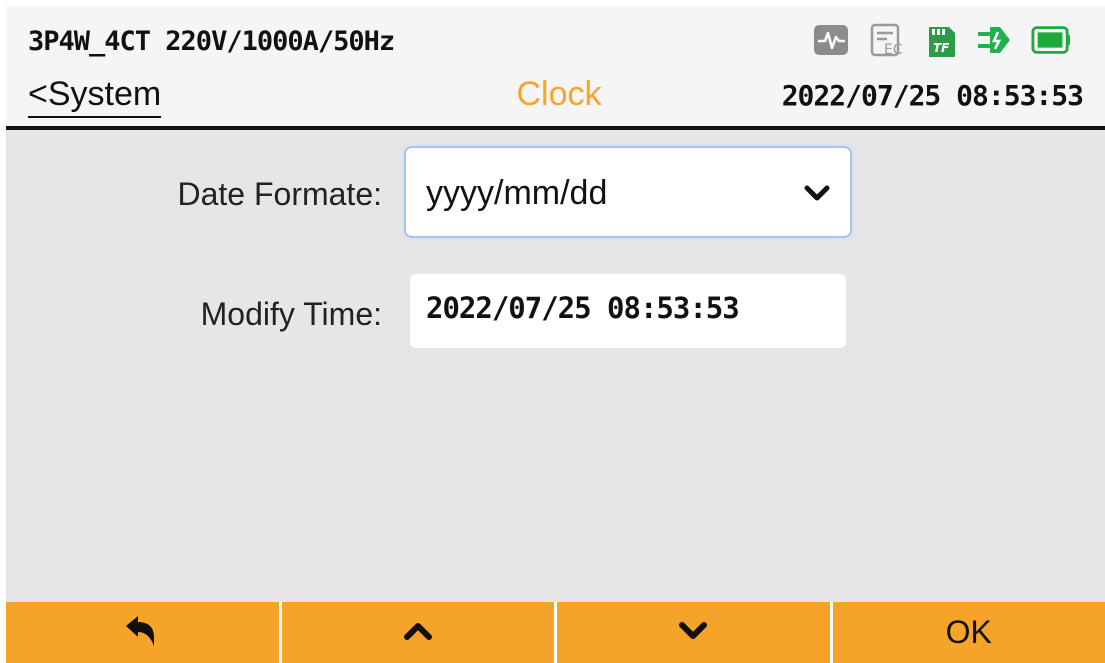 The height and width of the screenshot is (663, 1105). I want to click on date-format-select: yyyy/mm/dd, so click(628, 192).